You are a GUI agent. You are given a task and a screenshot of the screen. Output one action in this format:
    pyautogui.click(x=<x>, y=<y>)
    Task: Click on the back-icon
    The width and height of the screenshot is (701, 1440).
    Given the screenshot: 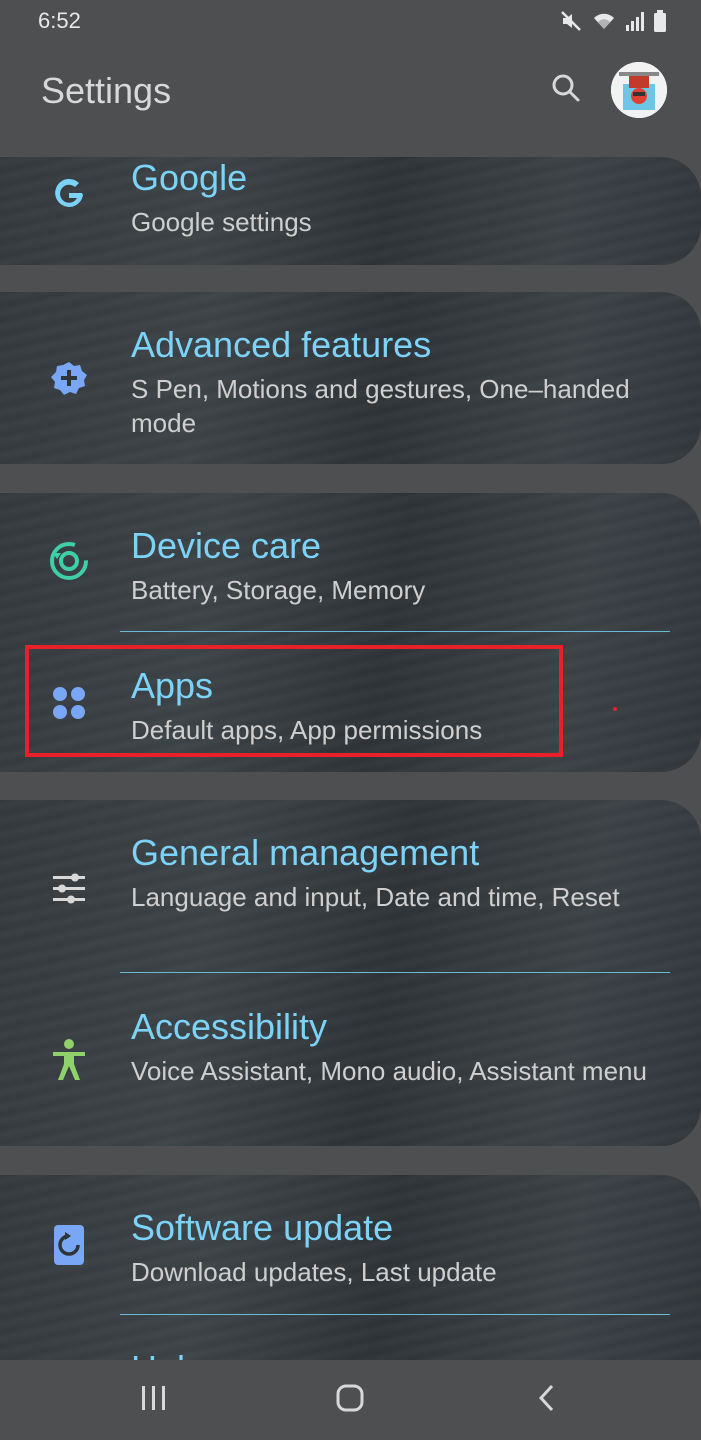 What is the action you would take?
    pyautogui.click(x=546, y=1400)
    